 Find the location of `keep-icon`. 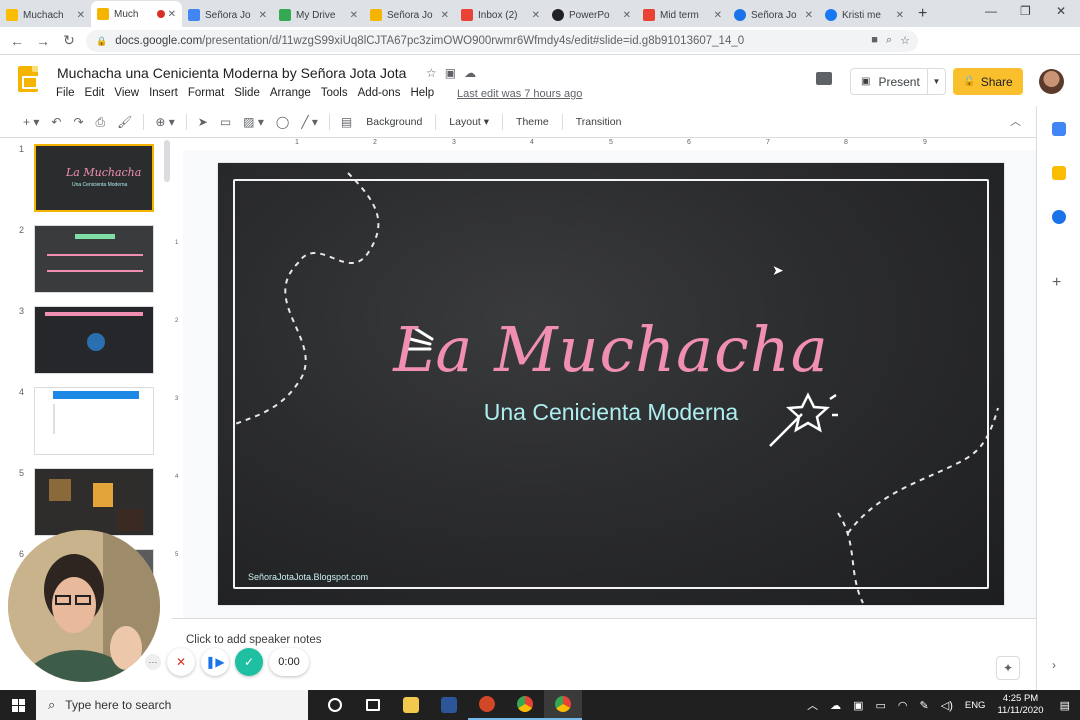

keep-icon is located at coordinates (1059, 173).